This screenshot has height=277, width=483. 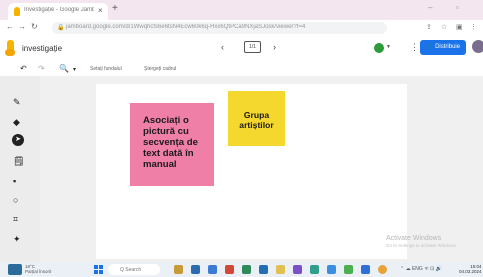 I want to click on back-icon: ←, so click(x=10, y=26).